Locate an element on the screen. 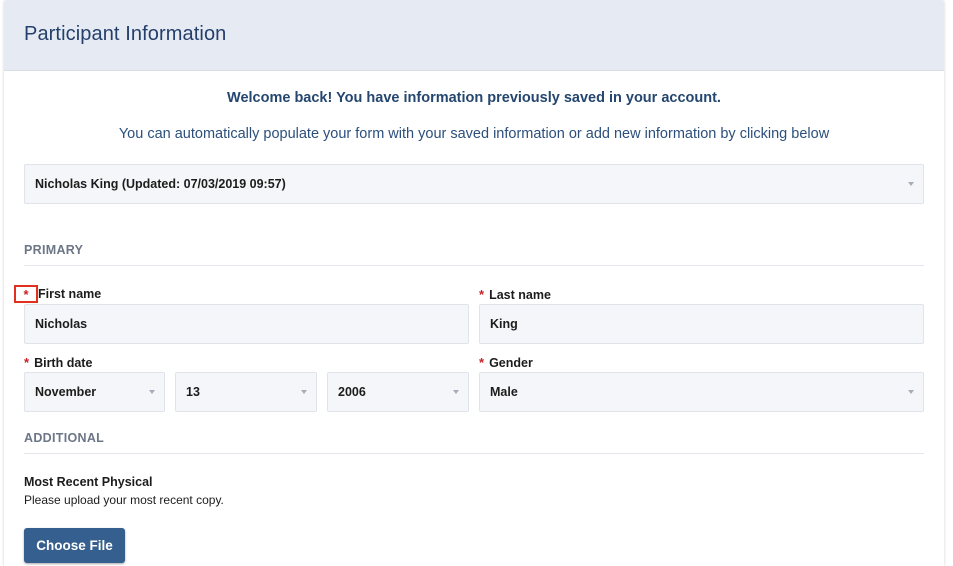  required-highlight-box: * is located at coordinates (26, 294).